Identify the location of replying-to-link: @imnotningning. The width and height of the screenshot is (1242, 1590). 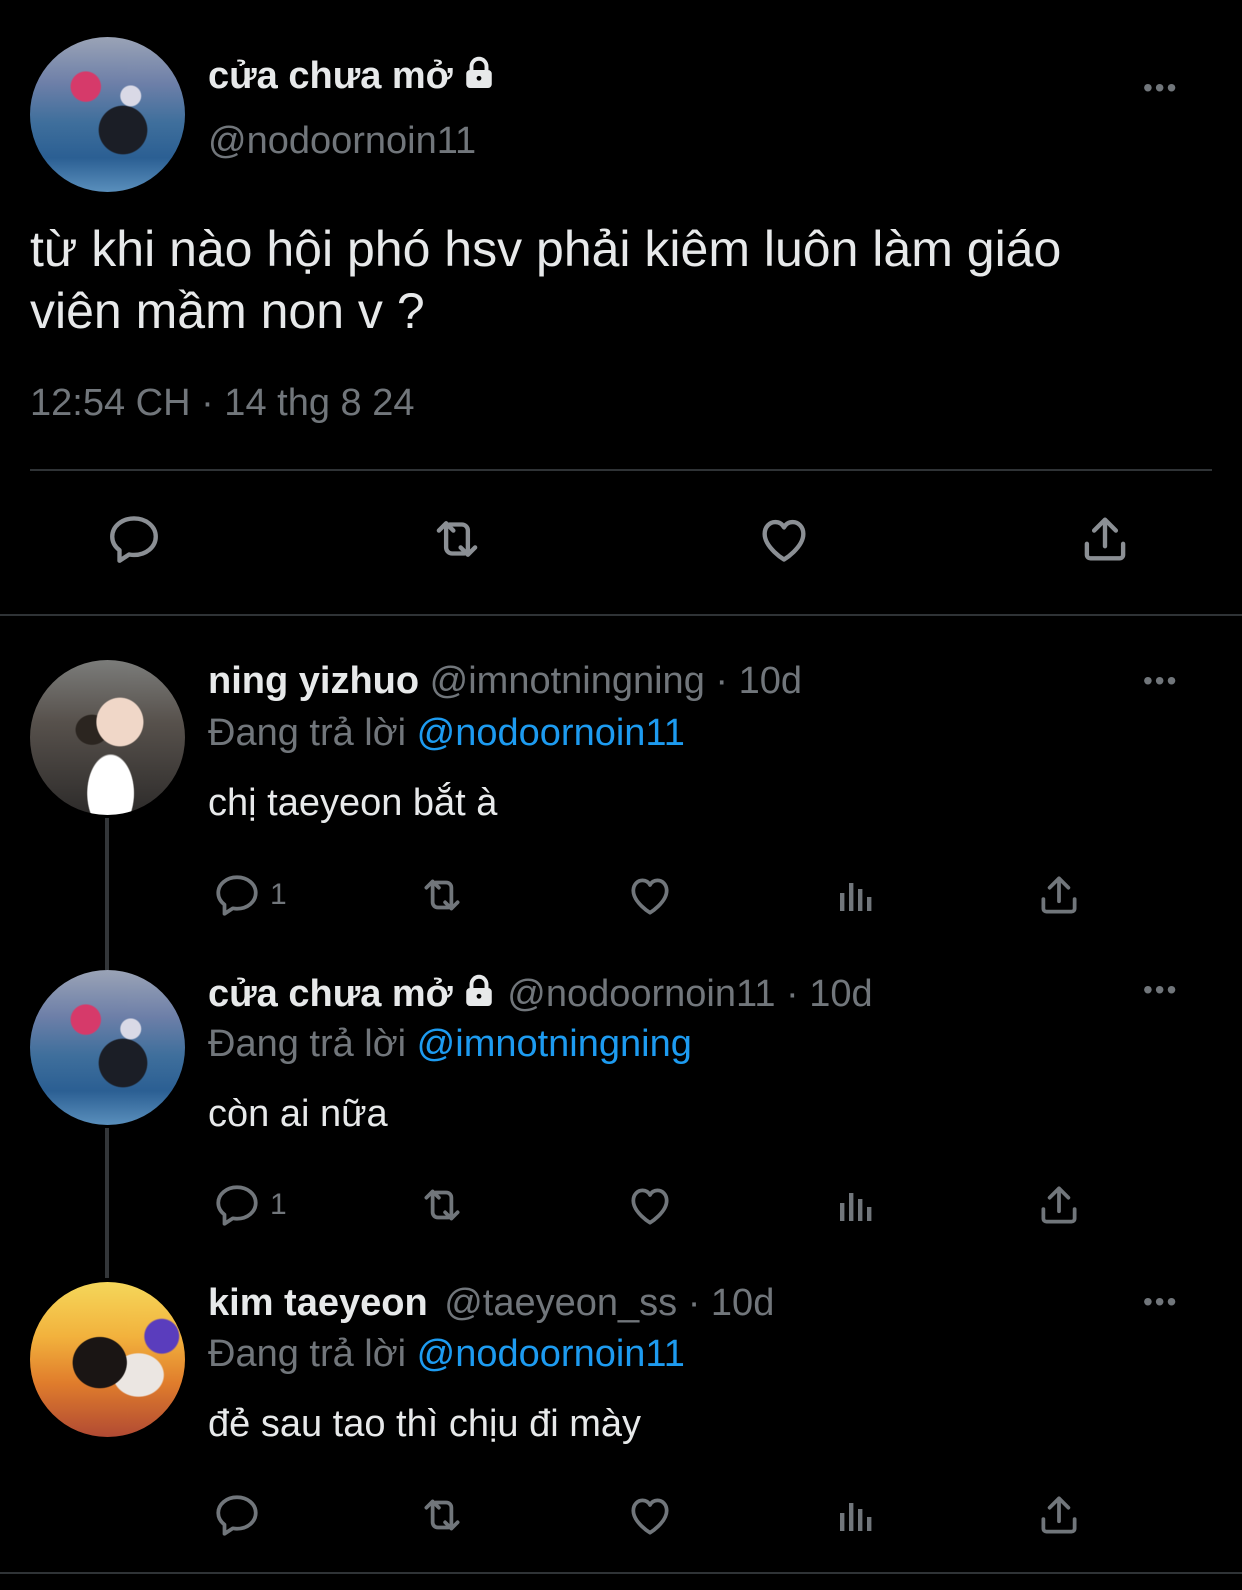
(554, 1044).